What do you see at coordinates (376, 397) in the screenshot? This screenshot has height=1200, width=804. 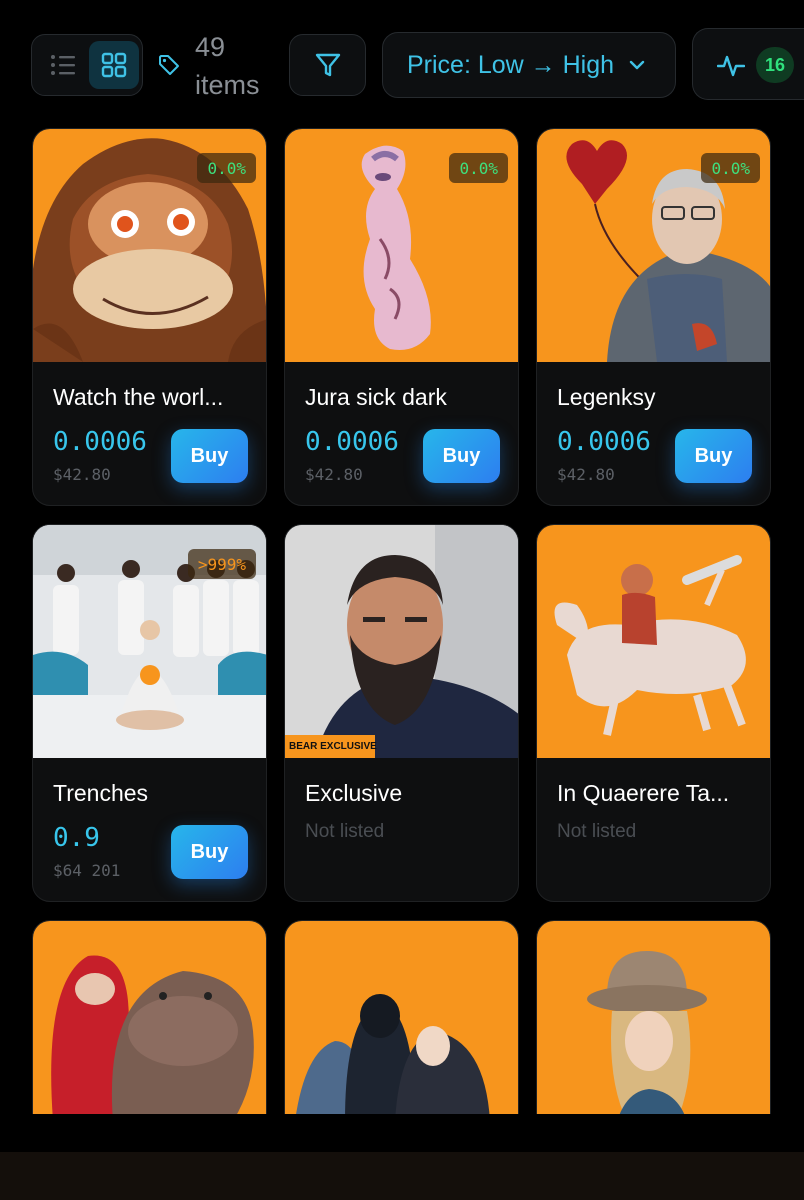 I see `nft-name: Jura sick dark` at bounding box center [376, 397].